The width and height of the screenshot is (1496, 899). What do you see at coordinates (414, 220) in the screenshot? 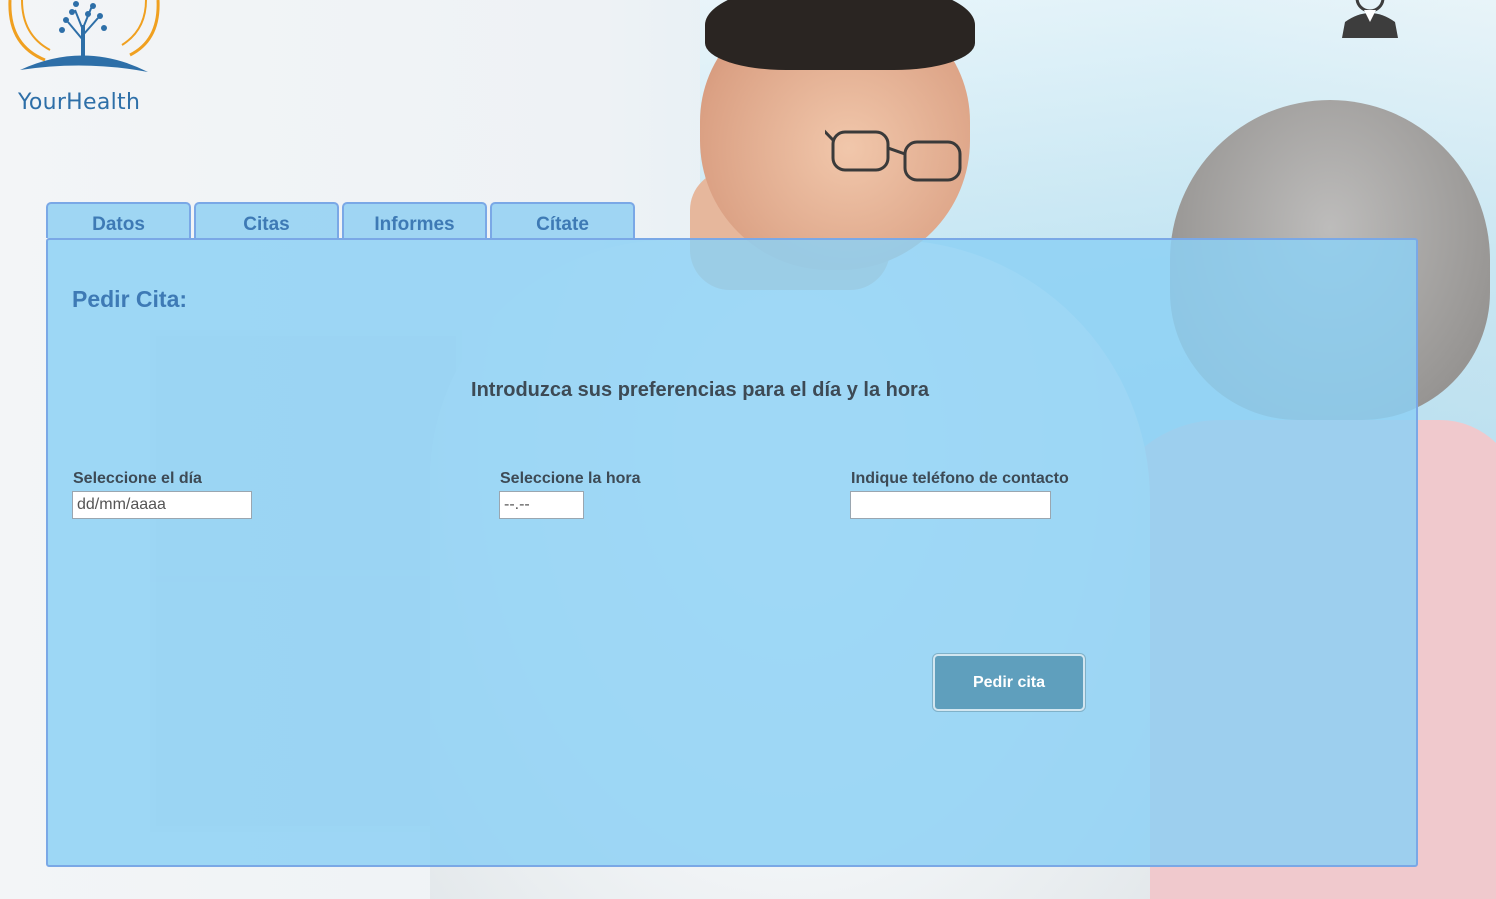
I see `tab-informes: Informes` at bounding box center [414, 220].